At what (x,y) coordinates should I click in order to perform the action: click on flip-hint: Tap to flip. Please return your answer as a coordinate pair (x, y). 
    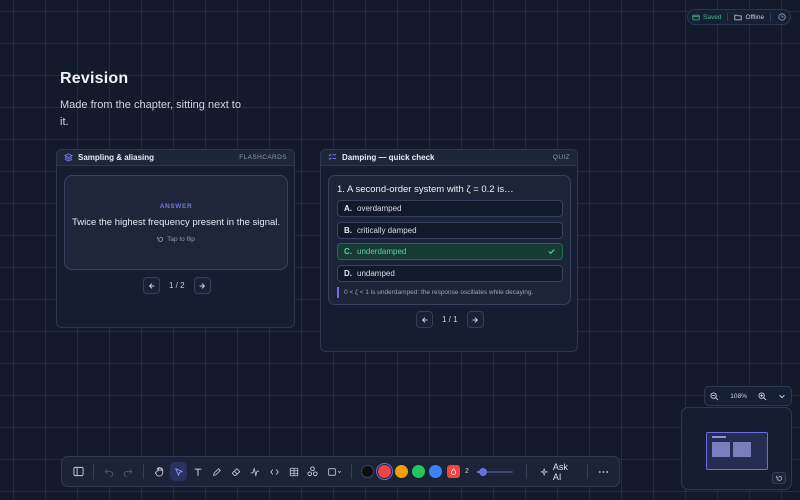
    Looking at the image, I should click on (176, 239).